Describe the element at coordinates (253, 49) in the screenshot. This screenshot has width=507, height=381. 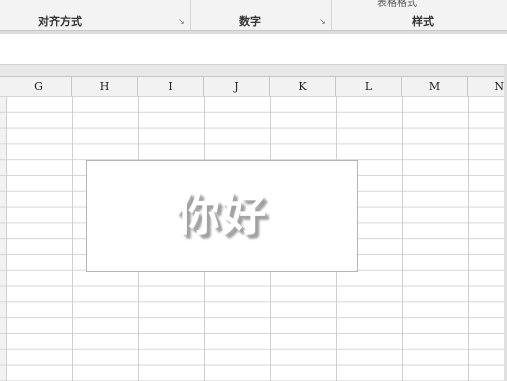
I see `formula-bar` at that location.